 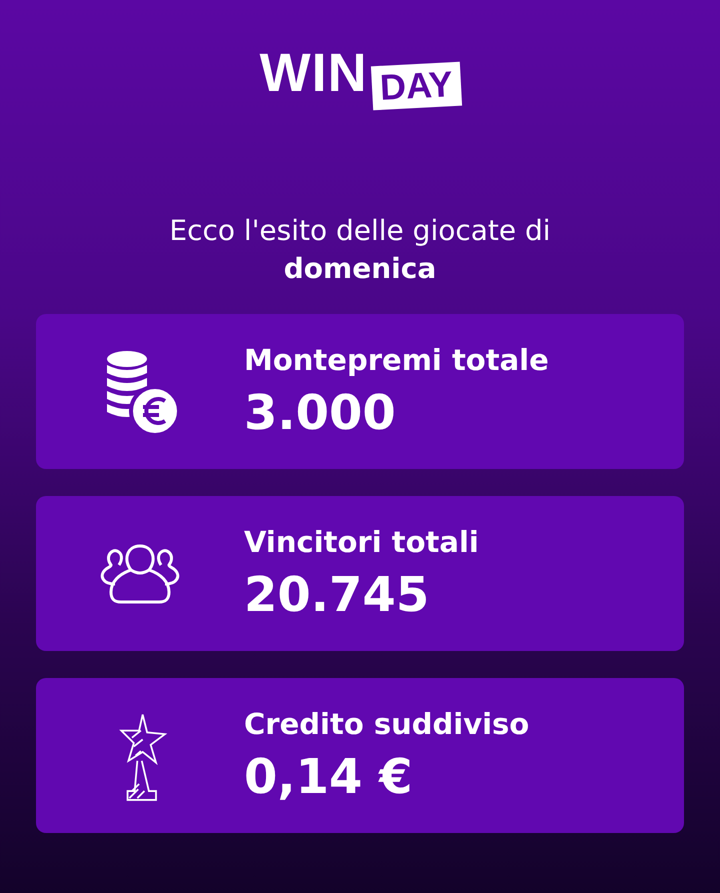 I want to click on stat-label: Vincitori totali, so click(x=361, y=542).